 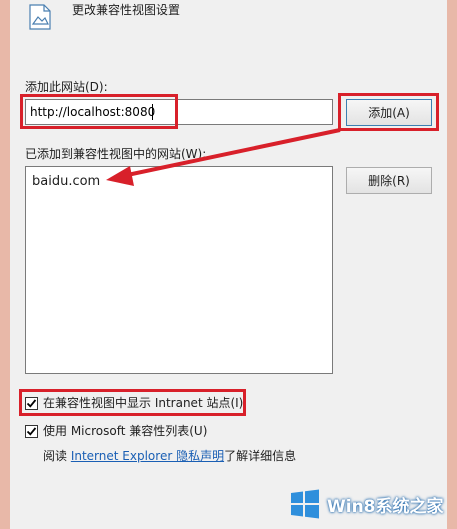 I want to click on intranet-checkbox, so click(x=31, y=403).